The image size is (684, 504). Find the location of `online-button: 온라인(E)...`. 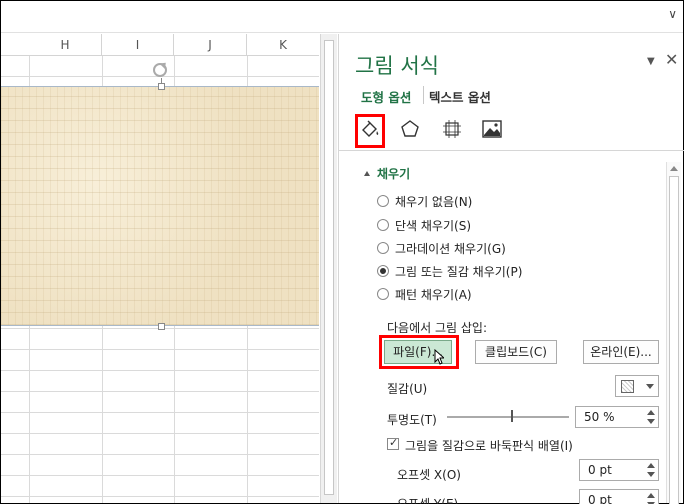

online-button: 온라인(E)... is located at coordinates (621, 352).